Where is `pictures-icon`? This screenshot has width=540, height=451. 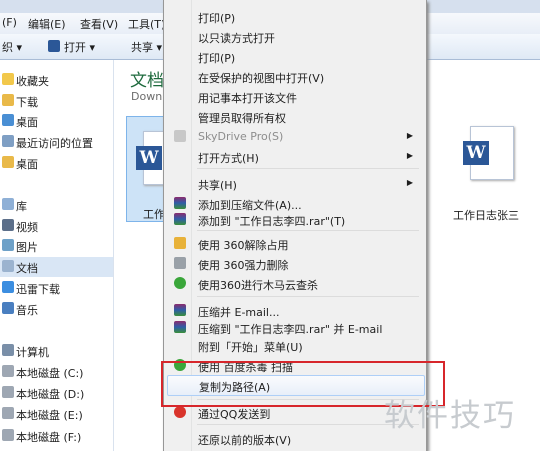
pictures-icon is located at coordinates (8, 245).